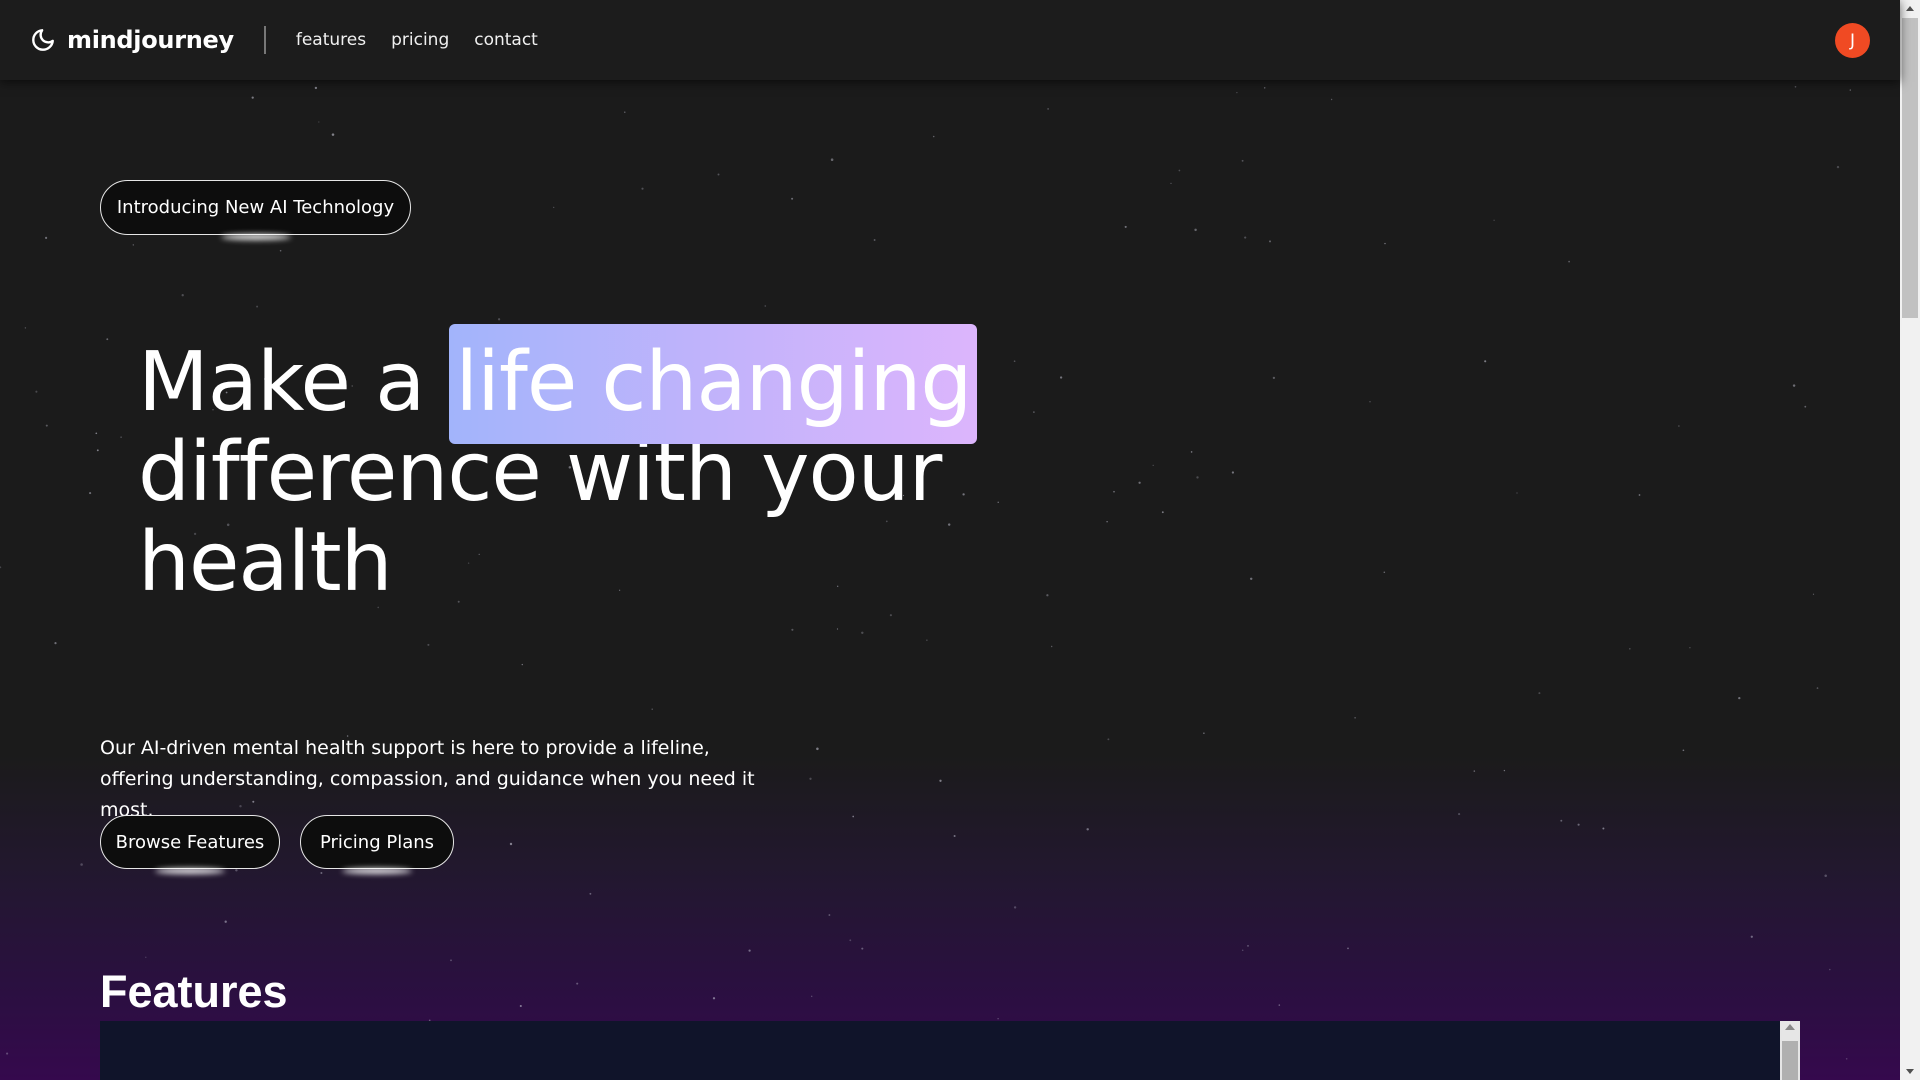 This screenshot has height=1080, width=1920. What do you see at coordinates (255, 237) in the screenshot?
I see `badge-glow` at bounding box center [255, 237].